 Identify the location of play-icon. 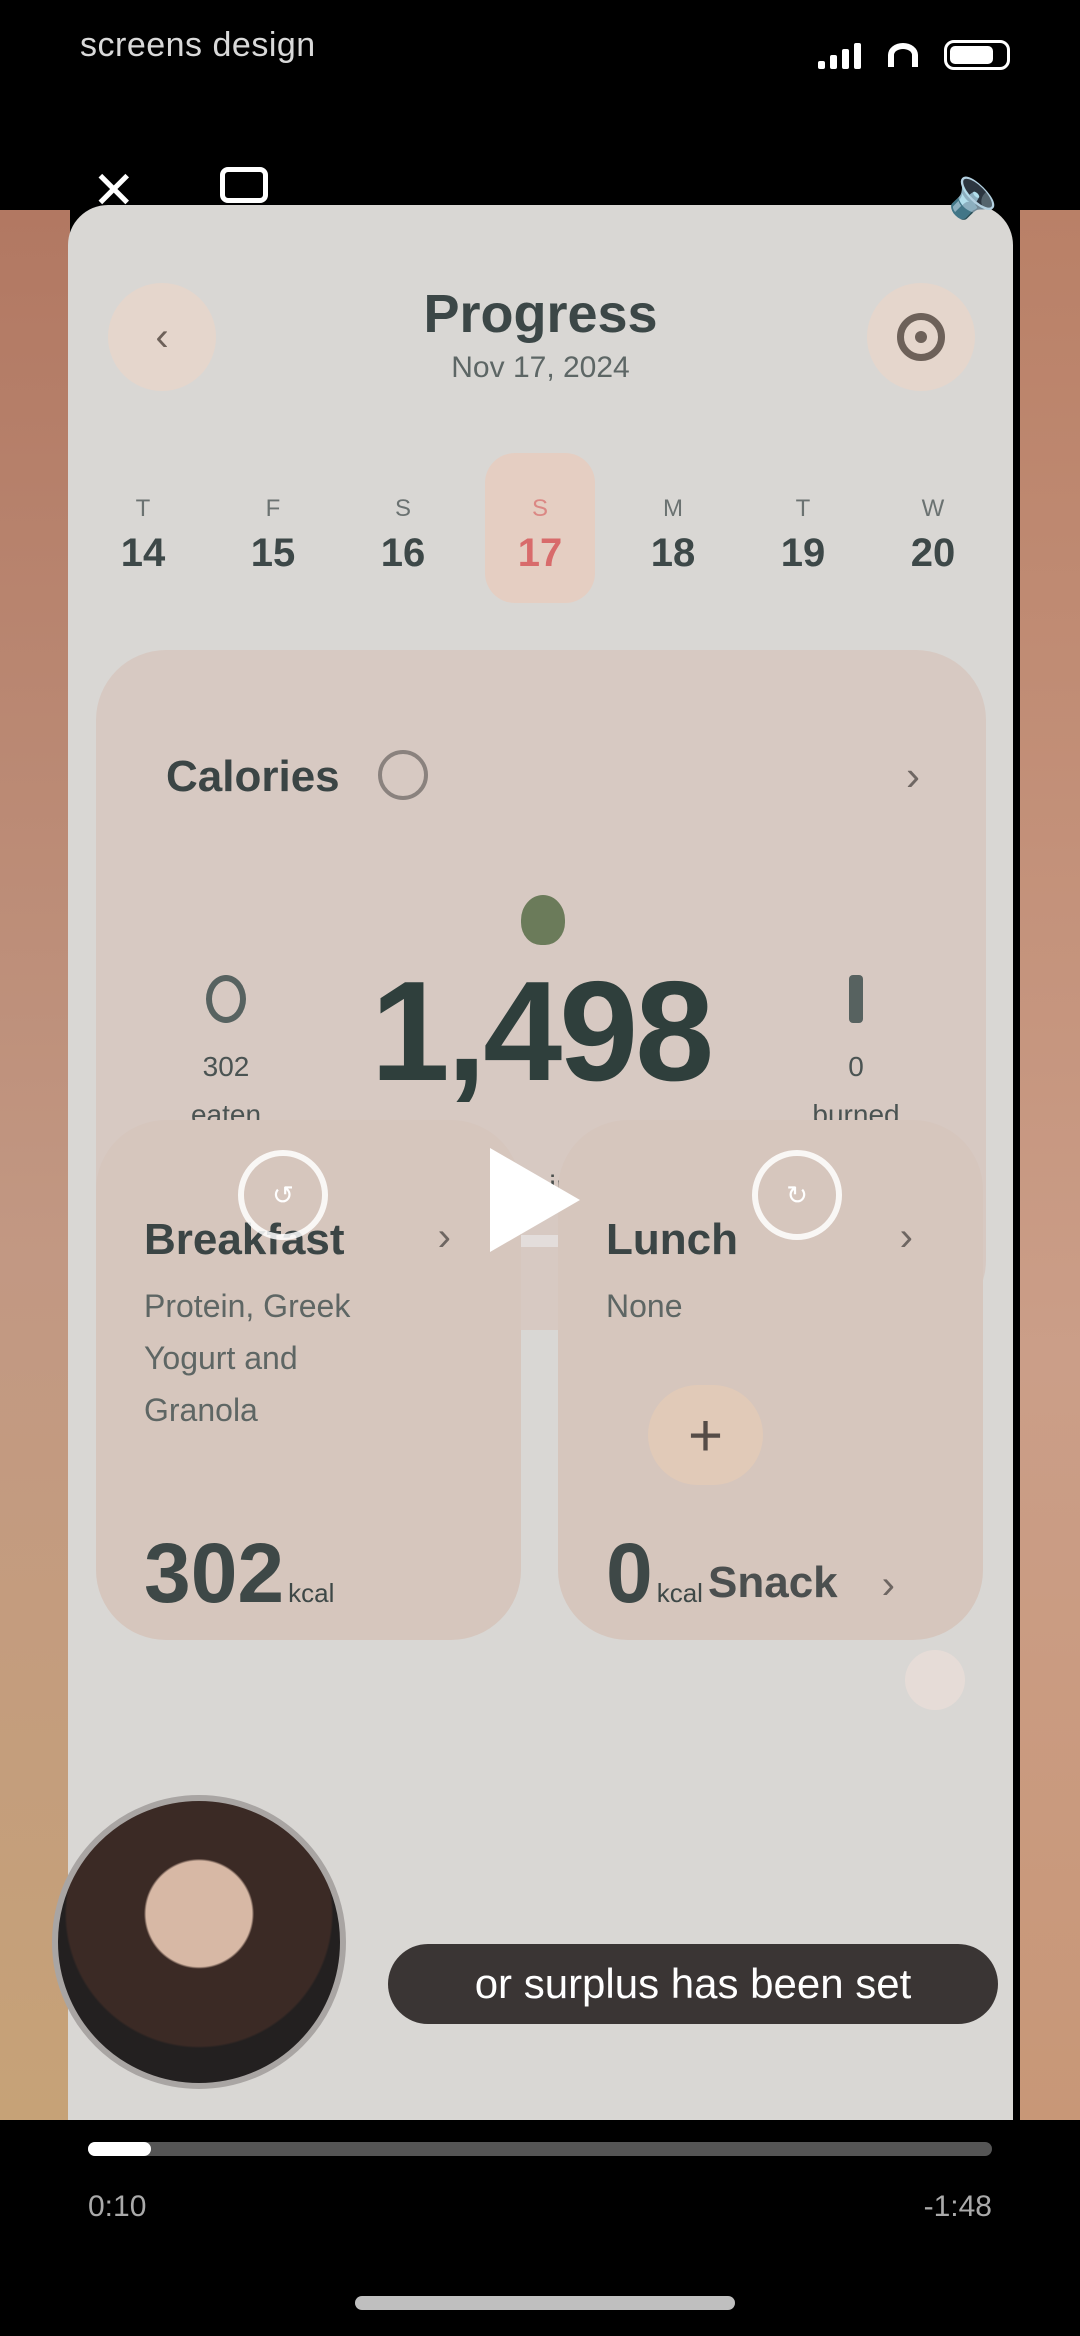
(535, 1200).